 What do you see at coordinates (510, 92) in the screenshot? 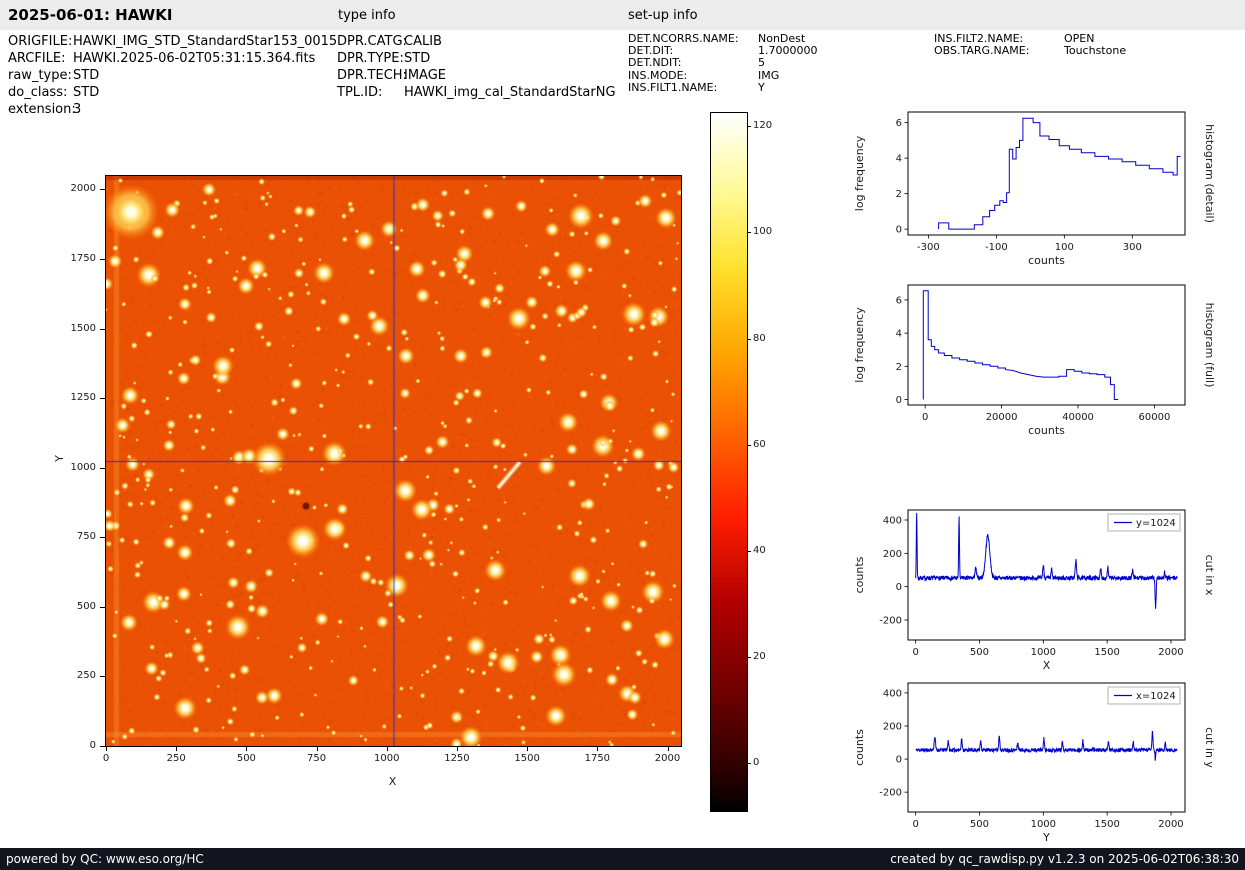
I see `info-value: HAWKI_img_cal_StandardStarNG` at bounding box center [510, 92].